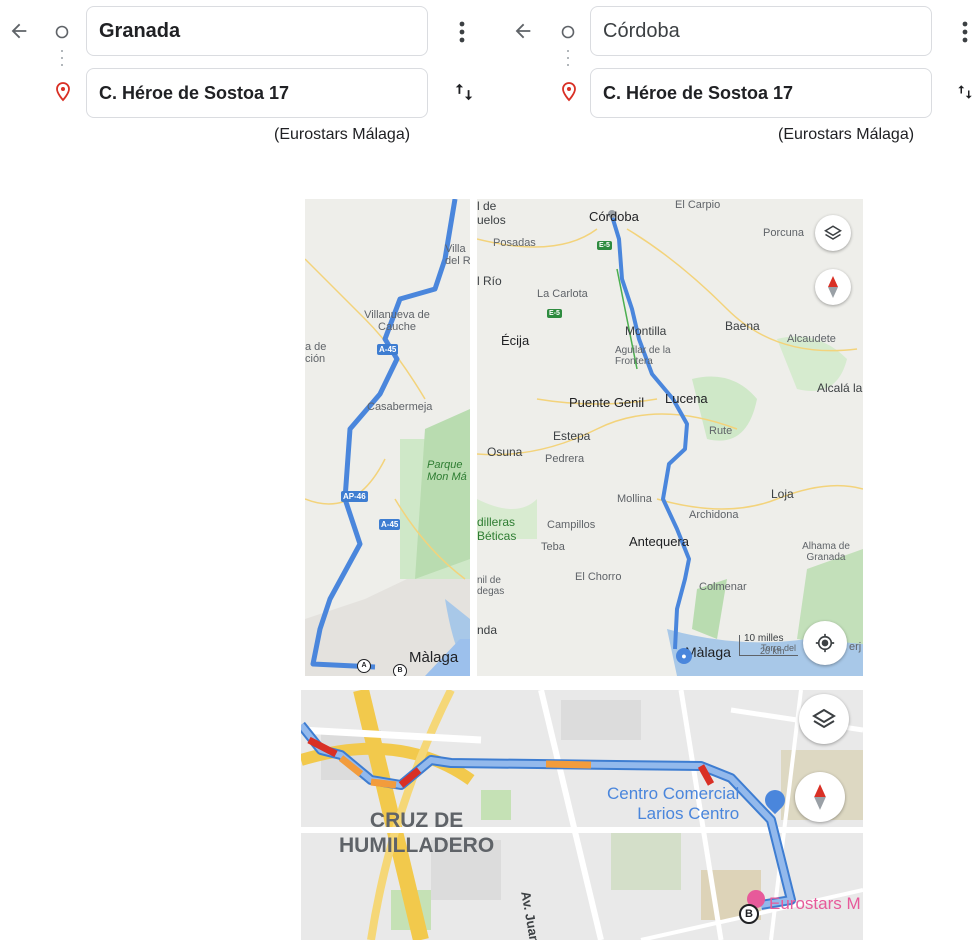 The height and width of the screenshot is (940, 974). I want to click on origin-text: Granada, so click(140, 30).